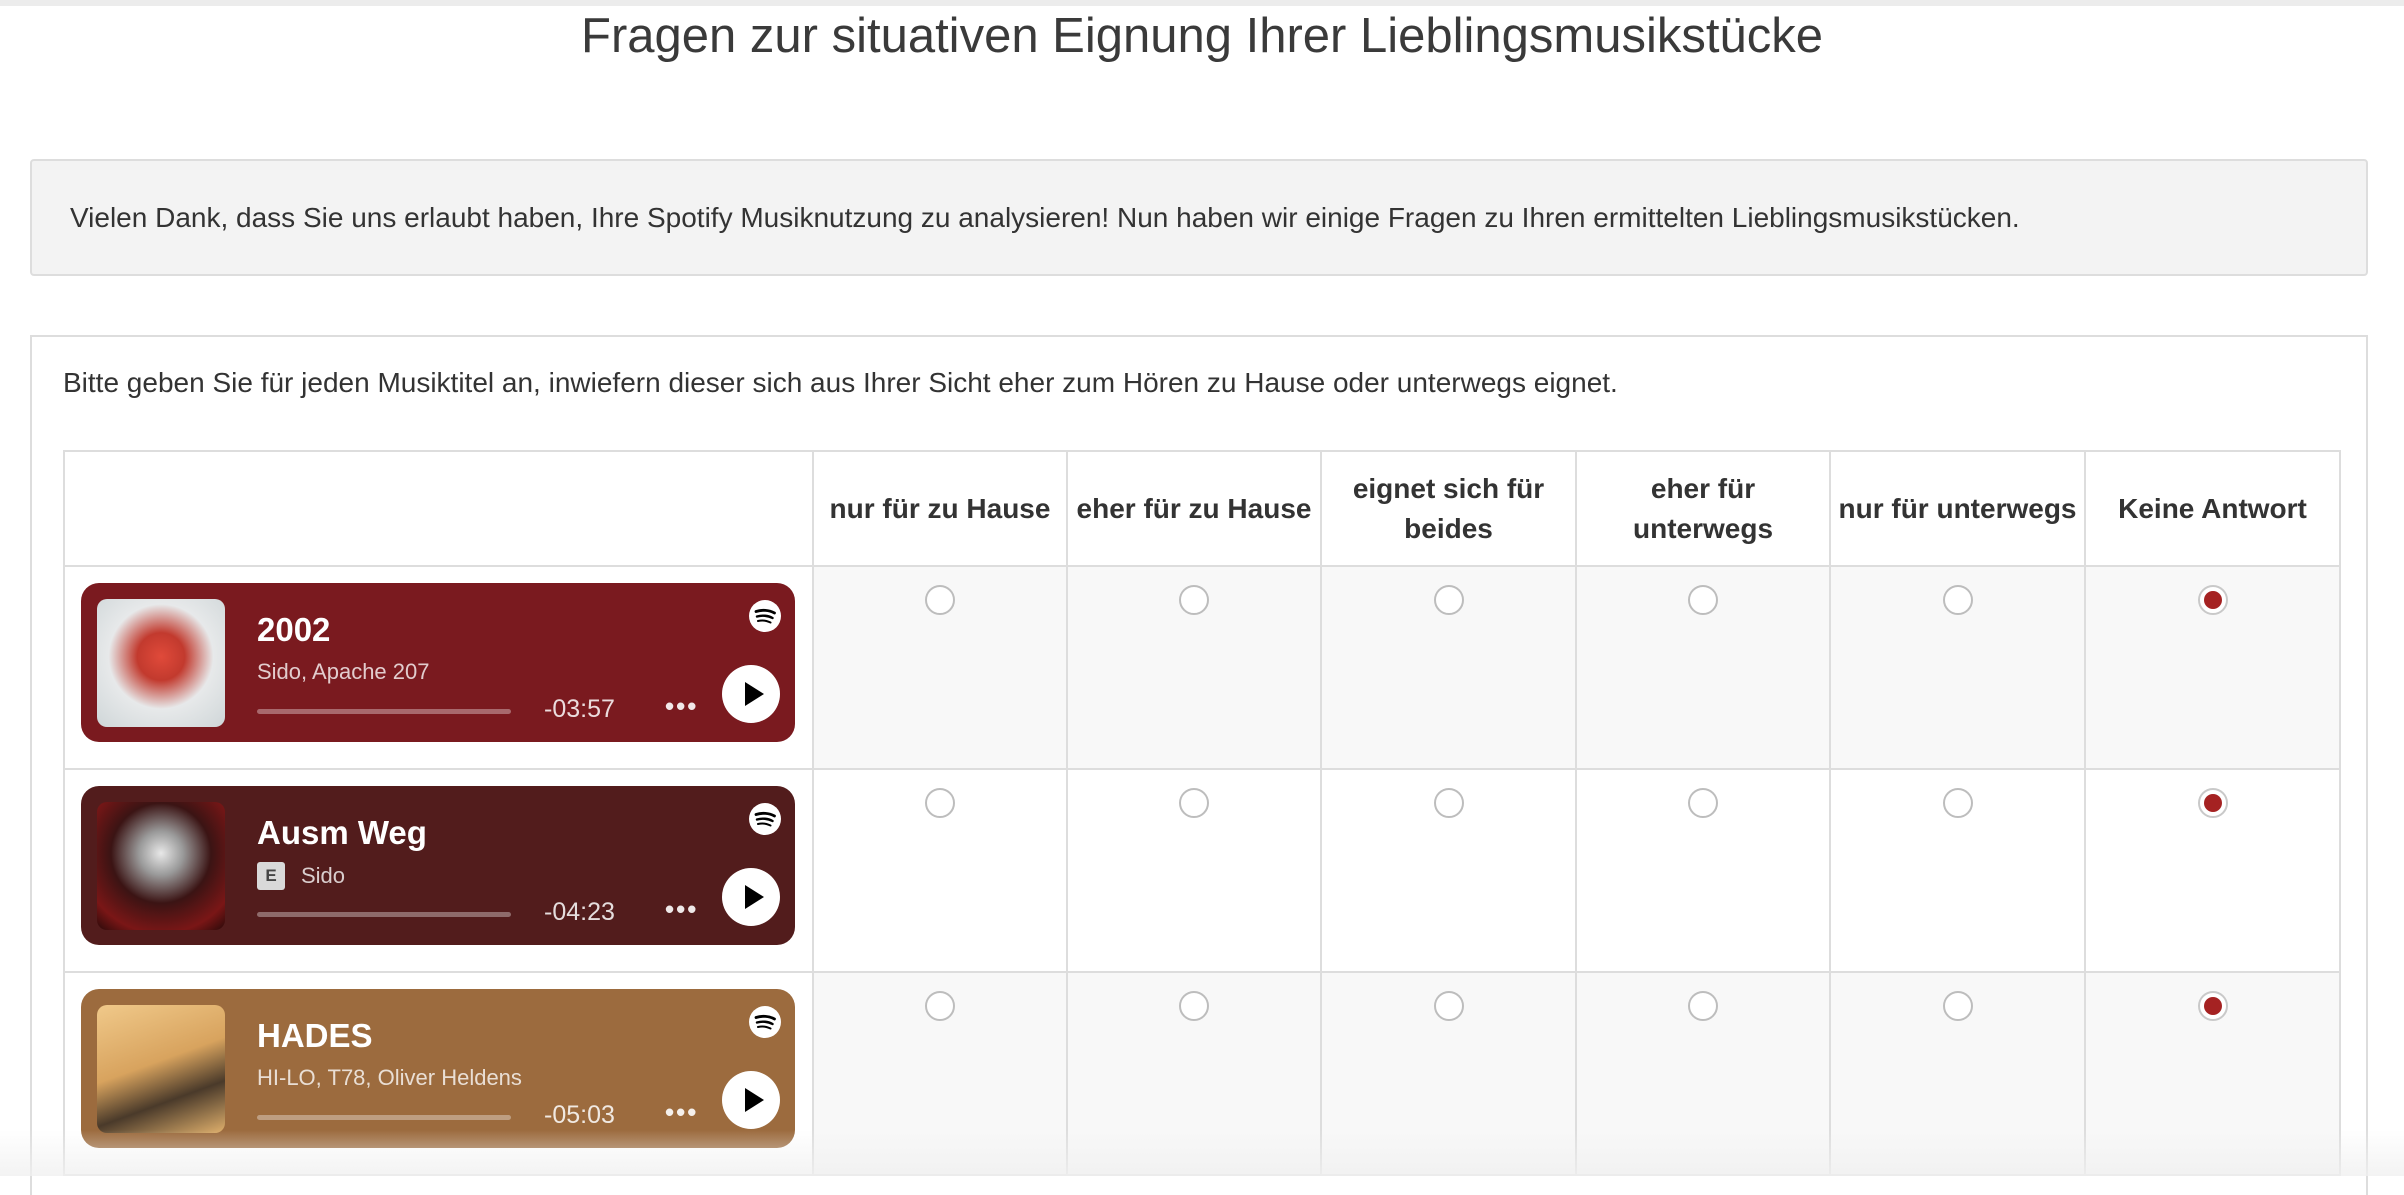  I want to click on track-title: 2002, so click(294, 629).